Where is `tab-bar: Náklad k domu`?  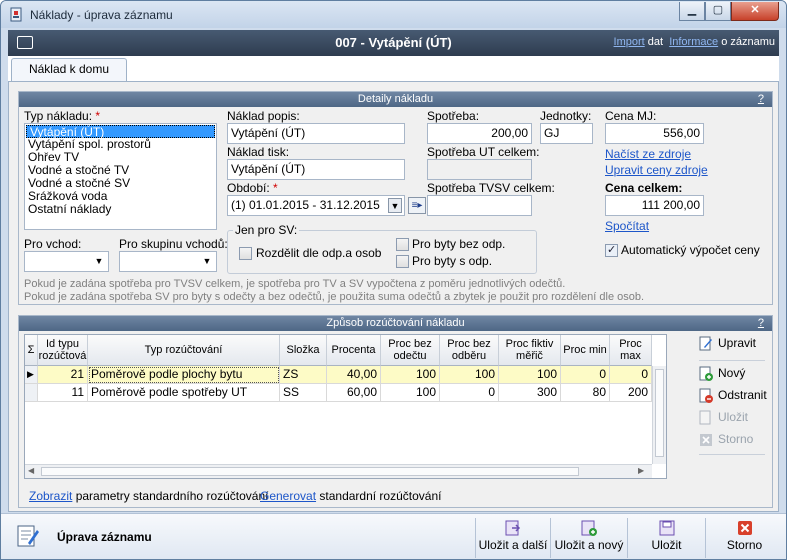 tab-bar: Náklad k domu is located at coordinates (393, 68).